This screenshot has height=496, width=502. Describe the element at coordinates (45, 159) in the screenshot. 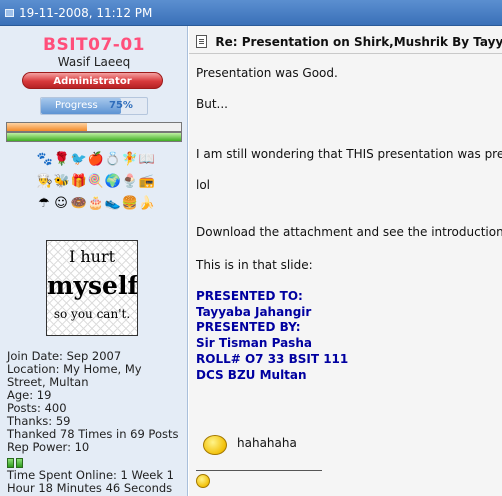

I see `paw-icon: 🐾` at that location.